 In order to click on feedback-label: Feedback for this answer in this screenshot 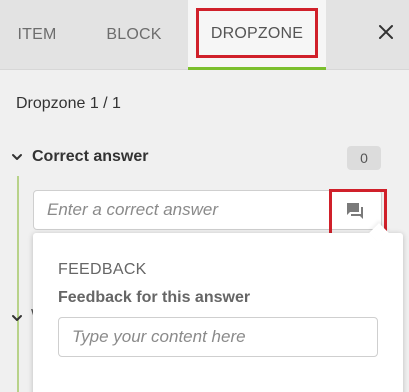, I will do `click(154, 297)`.